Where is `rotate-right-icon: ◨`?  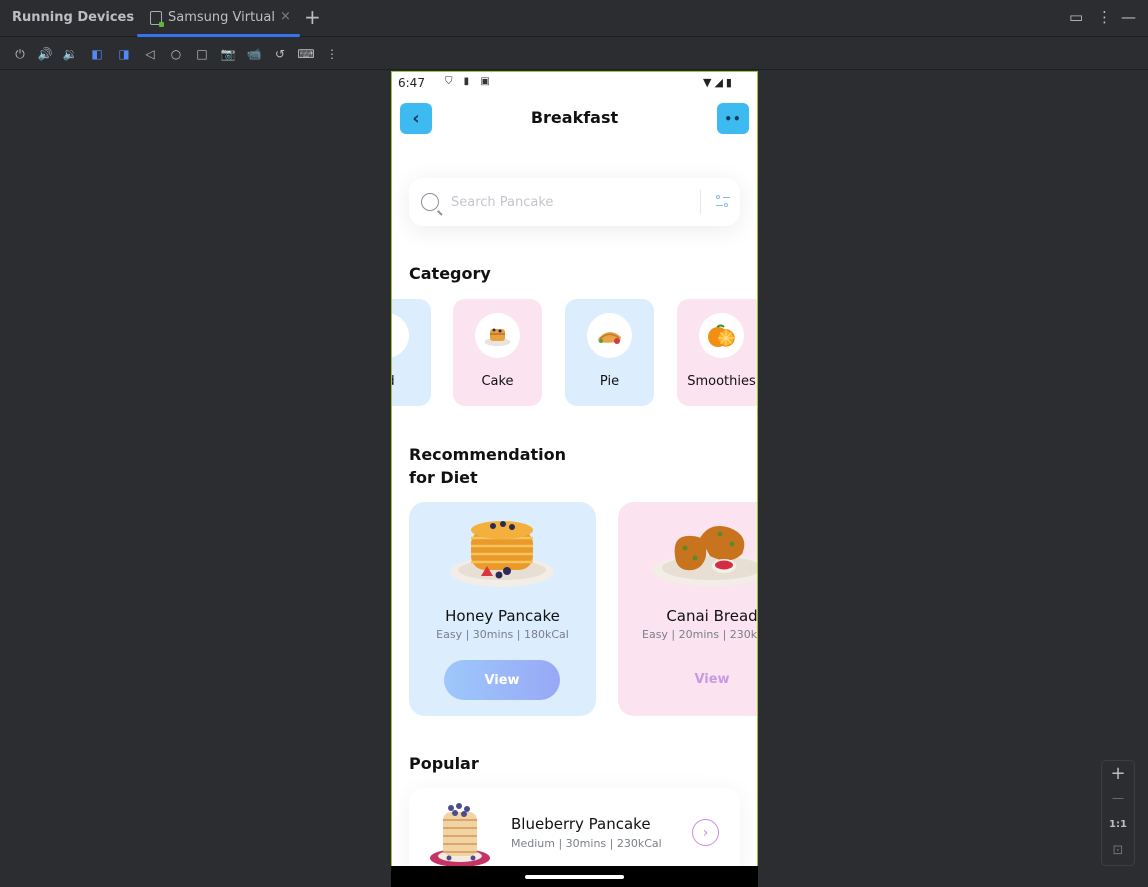
rotate-right-icon: ◨ is located at coordinates (124, 54).